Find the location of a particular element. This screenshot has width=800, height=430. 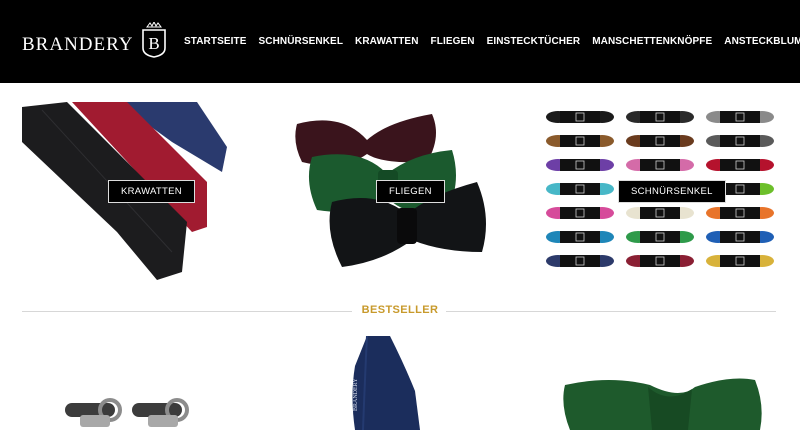

product-green-bowtie is located at coordinates (670, 402).